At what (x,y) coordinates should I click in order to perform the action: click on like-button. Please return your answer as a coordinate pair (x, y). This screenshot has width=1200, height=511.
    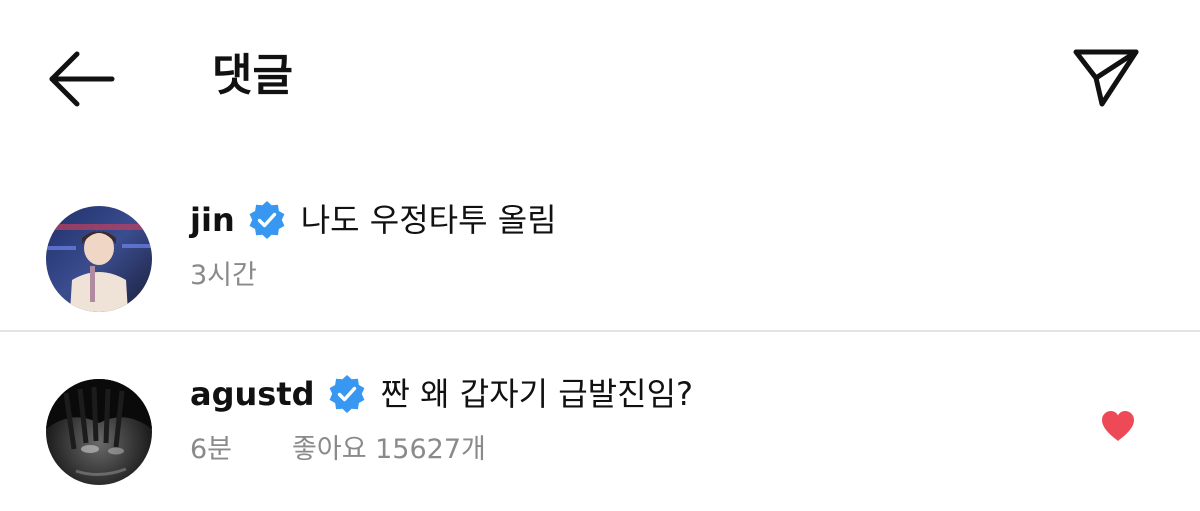
    Looking at the image, I should click on (1118, 426).